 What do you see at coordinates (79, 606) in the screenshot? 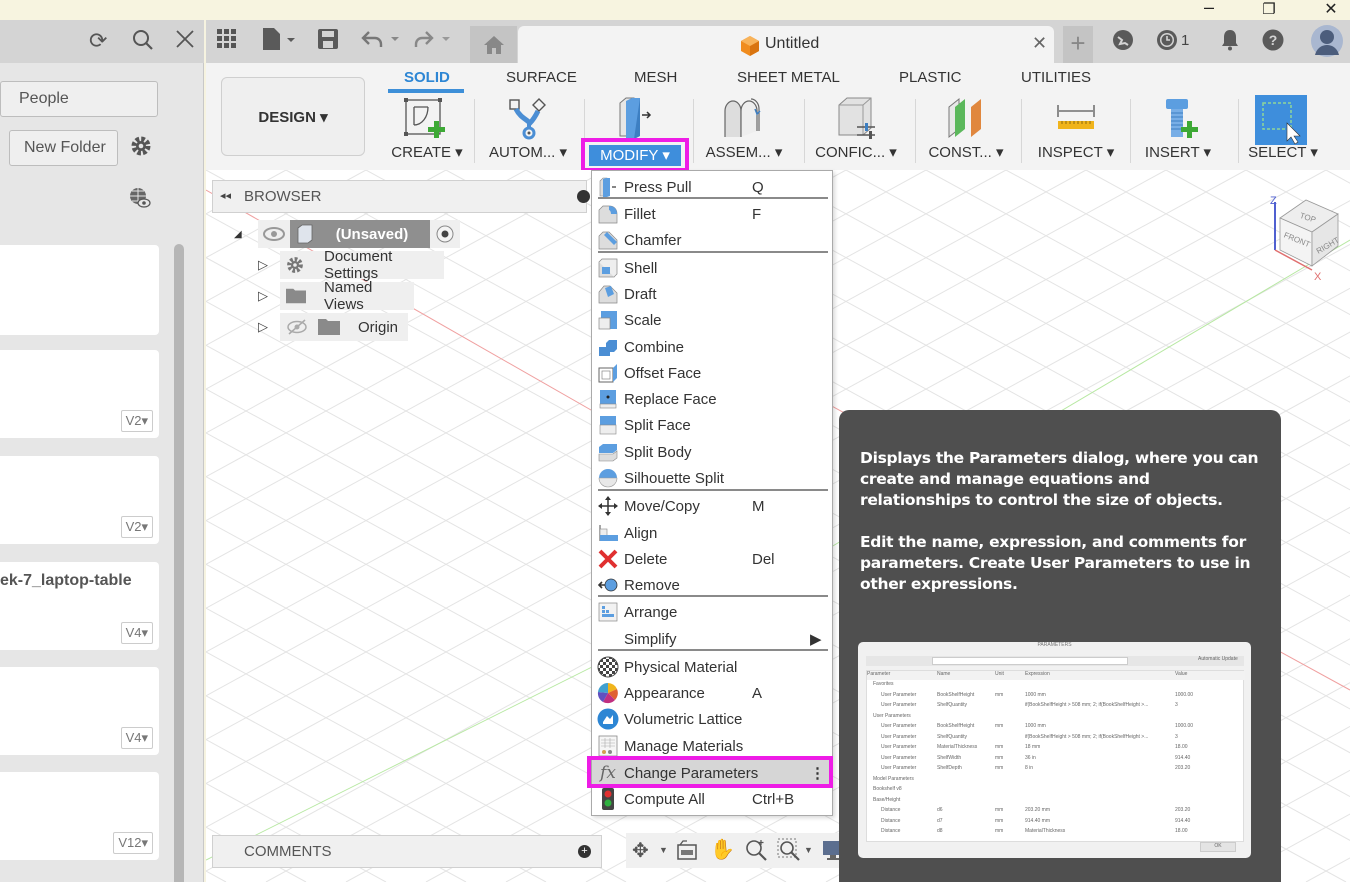
I see `file-card: ek-7_laptop-table V4▾` at bounding box center [79, 606].